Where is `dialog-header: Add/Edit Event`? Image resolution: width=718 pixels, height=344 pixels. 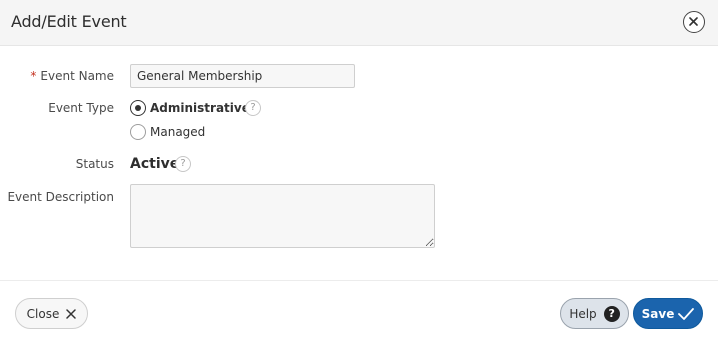 dialog-header: Add/Edit Event is located at coordinates (359, 23).